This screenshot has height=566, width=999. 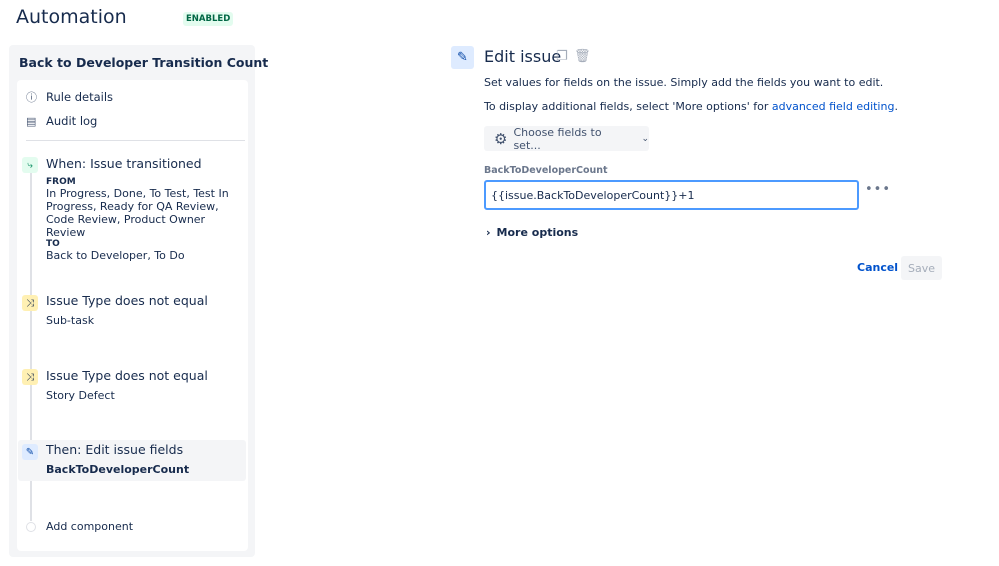 I want to click on chevron-right-icon: ›, so click(x=488, y=232).